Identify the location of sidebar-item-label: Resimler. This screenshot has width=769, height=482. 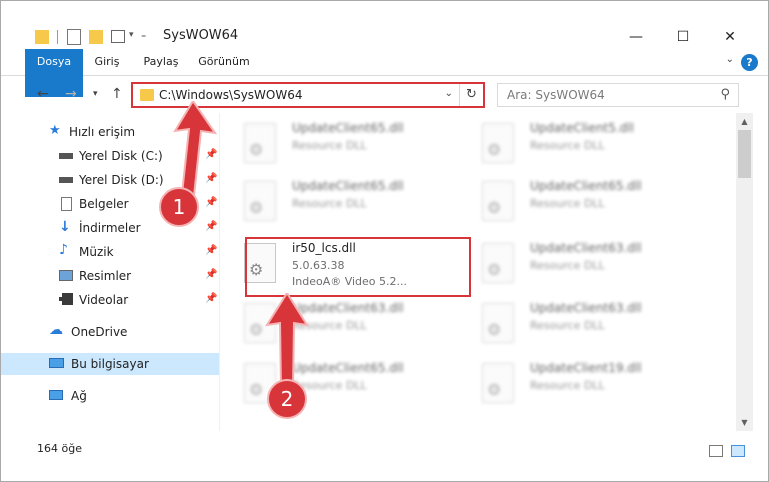
(105, 276).